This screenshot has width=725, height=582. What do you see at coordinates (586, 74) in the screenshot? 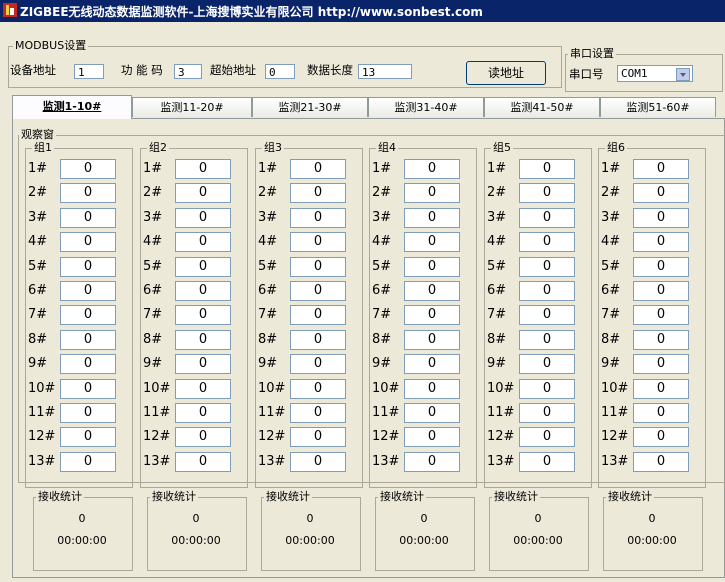
I see `serial-port-label: 串口号` at bounding box center [586, 74].